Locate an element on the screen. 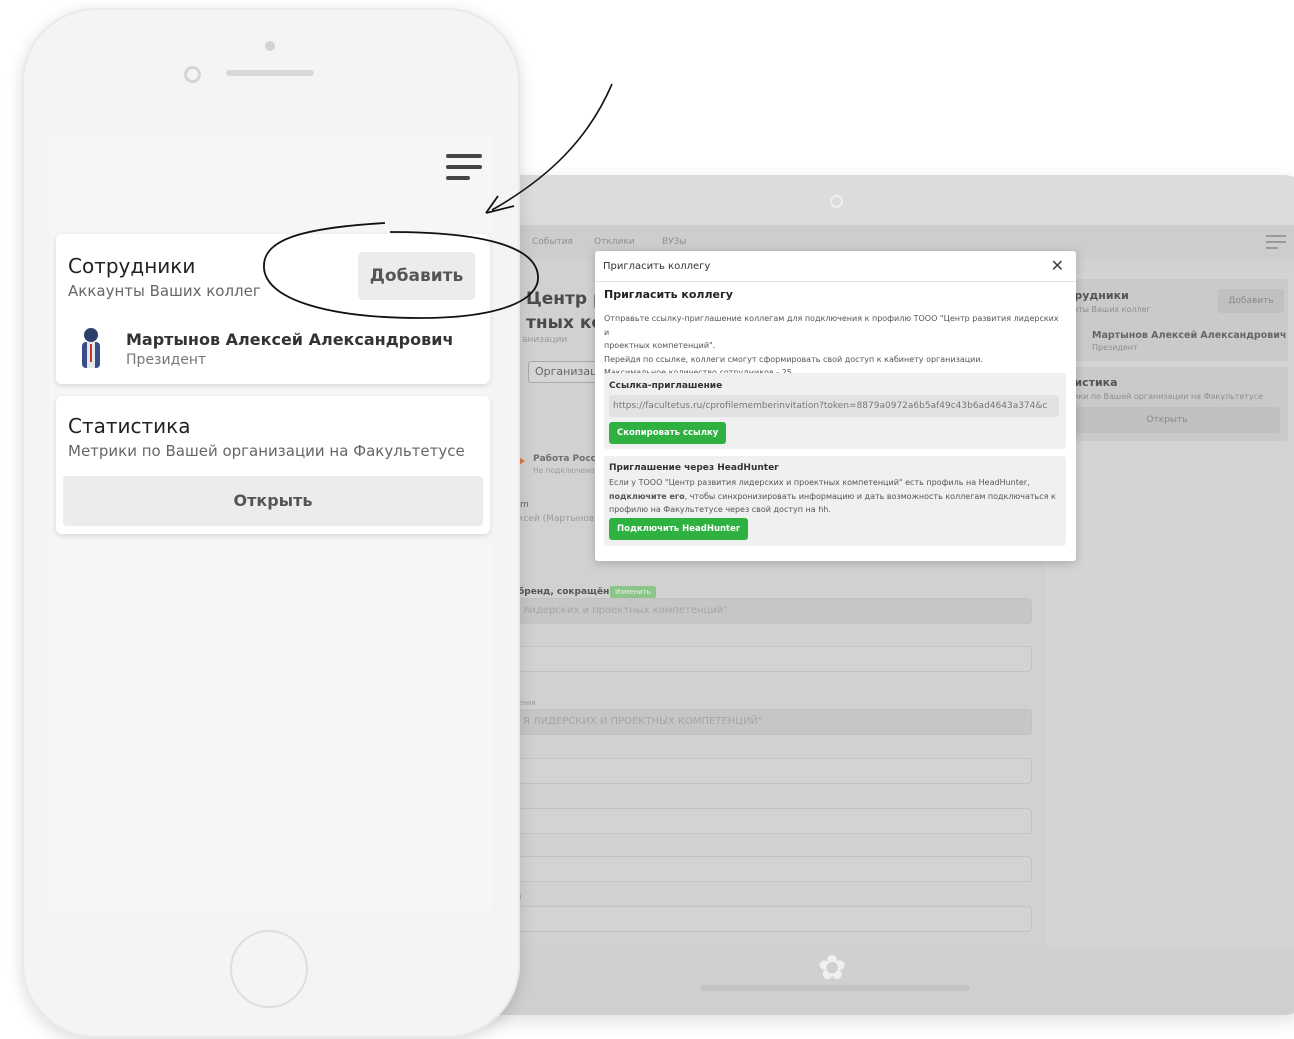 This screenshot has width=1294, height=1039. org-subtitle: анизации is located at coordinates (545, 340).